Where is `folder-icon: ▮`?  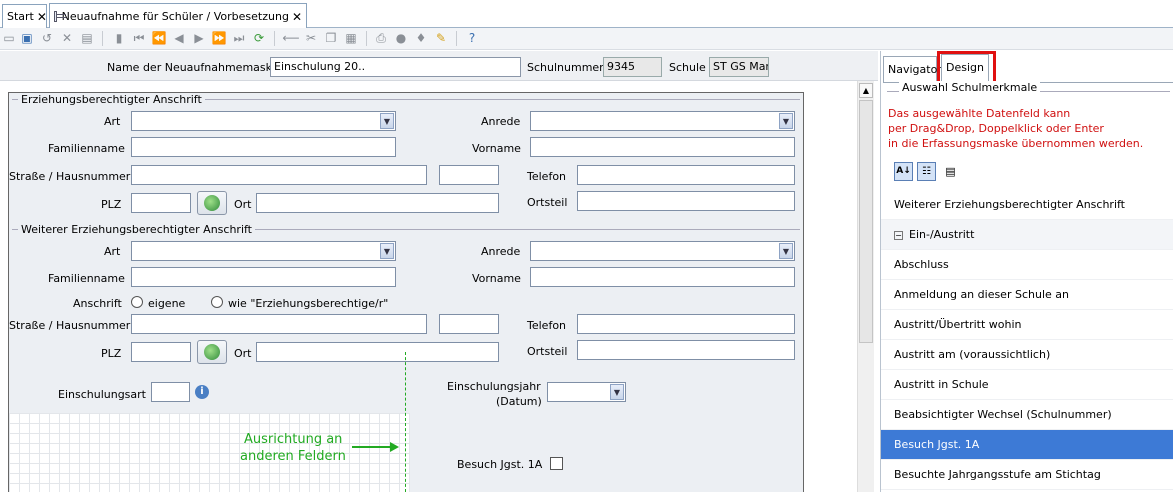 folder-icon: ▮ is located at coordinates (119, 38).